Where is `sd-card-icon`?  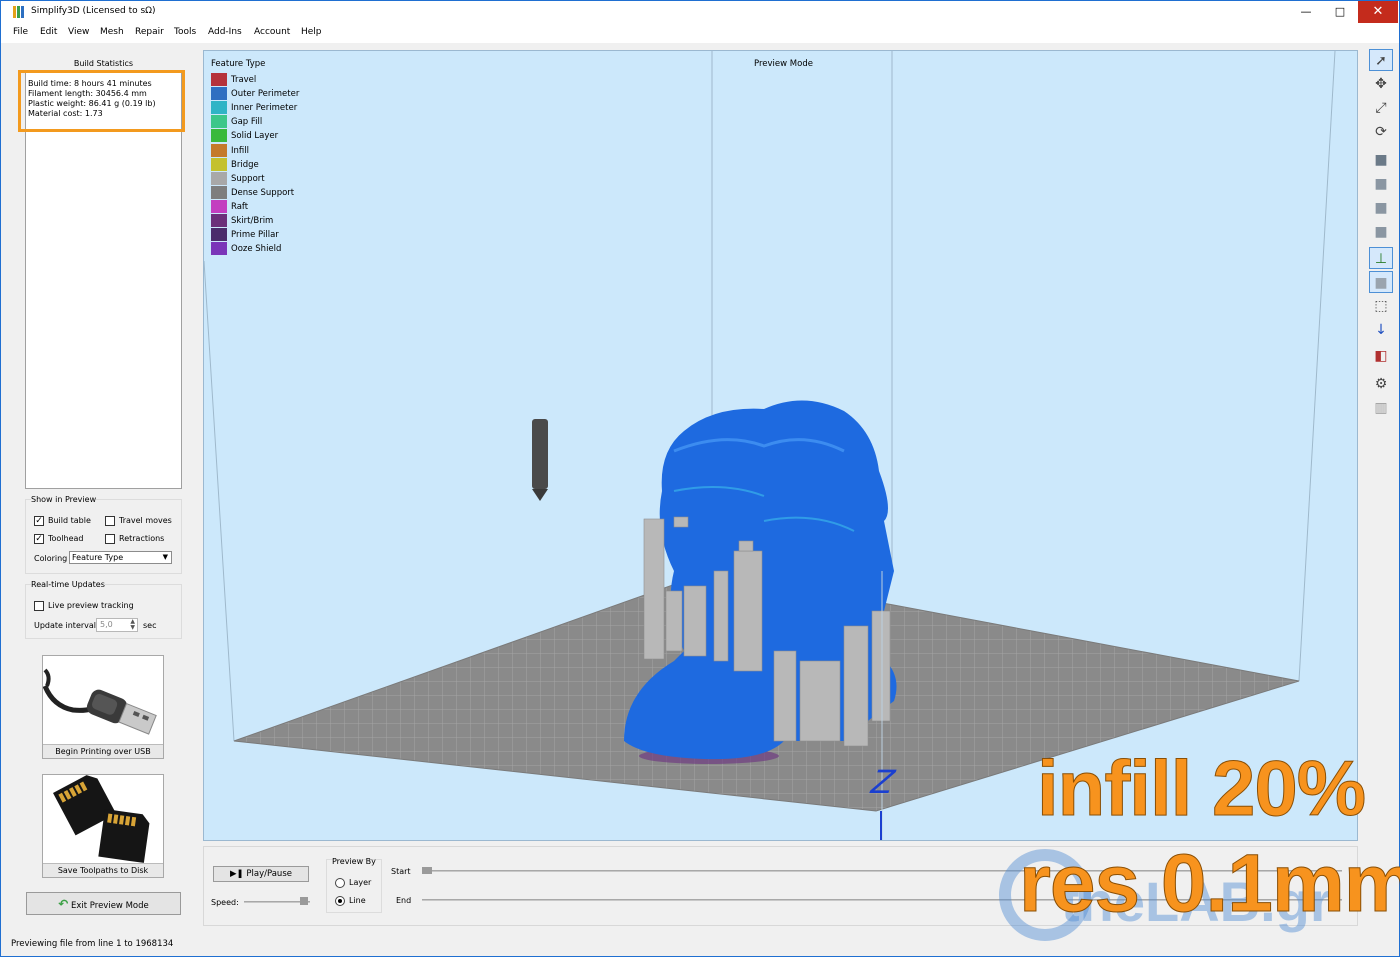 sd-card-icon is located at coordinates (101, 819).